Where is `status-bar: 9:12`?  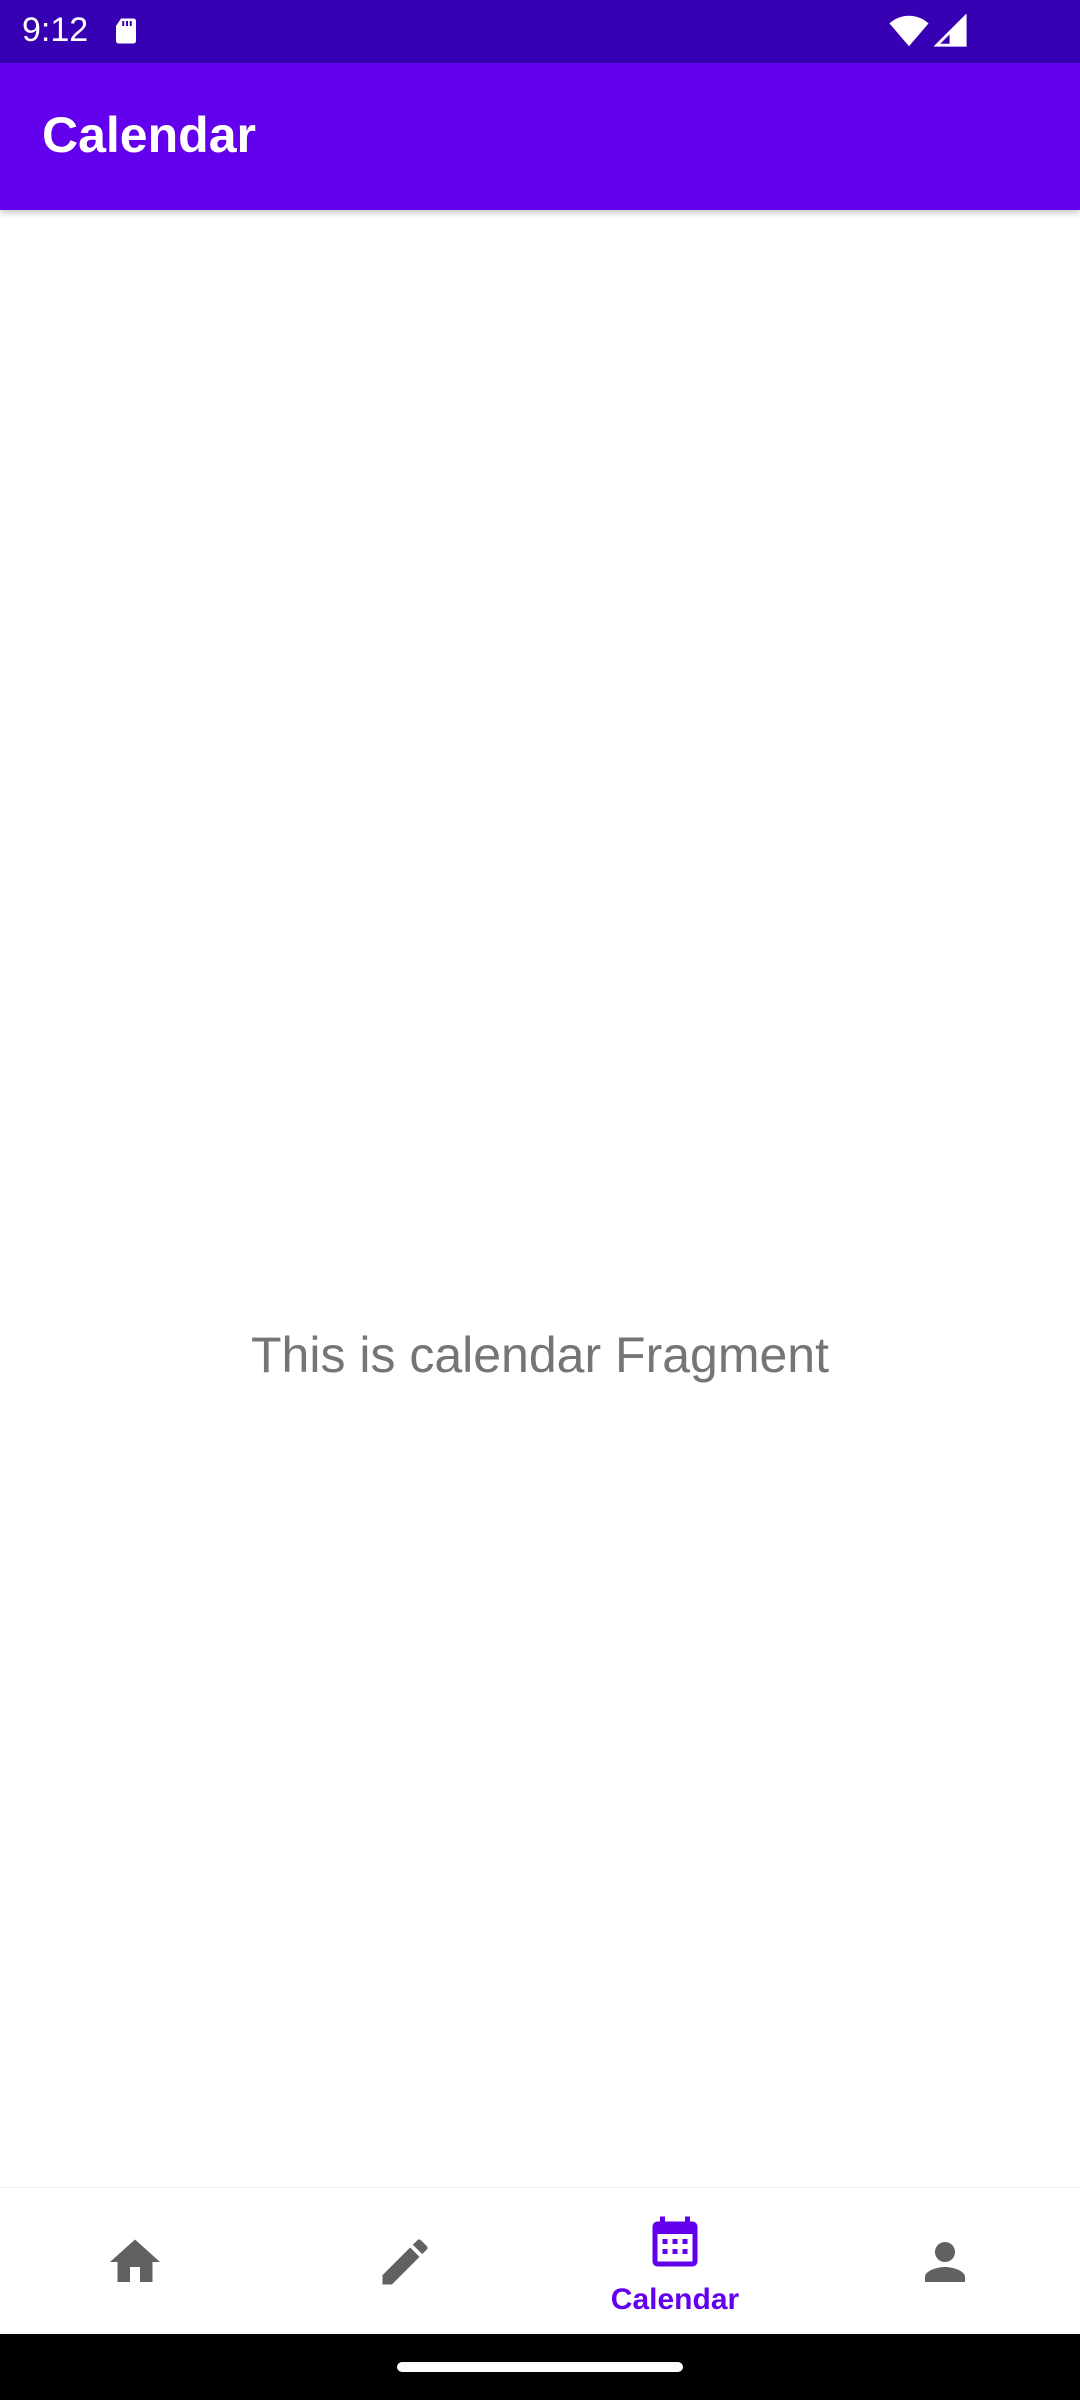
status-bar: 9:12 is located at coordinates (540, 31).